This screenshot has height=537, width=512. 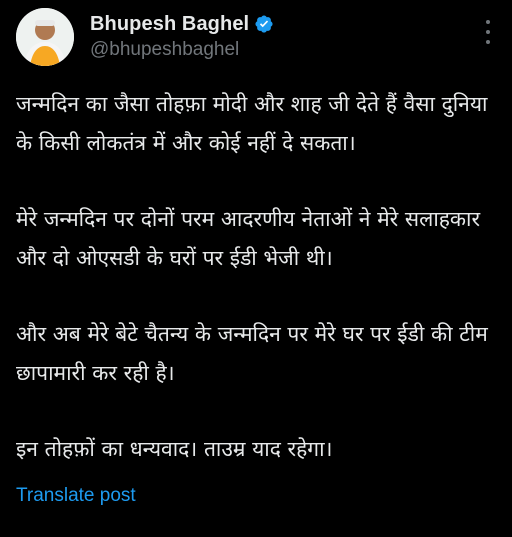 What do you see at coordinates (76, 496) in the screenshot?
I see `translate-post-link: Translate post` at bounding box center [76, 496].